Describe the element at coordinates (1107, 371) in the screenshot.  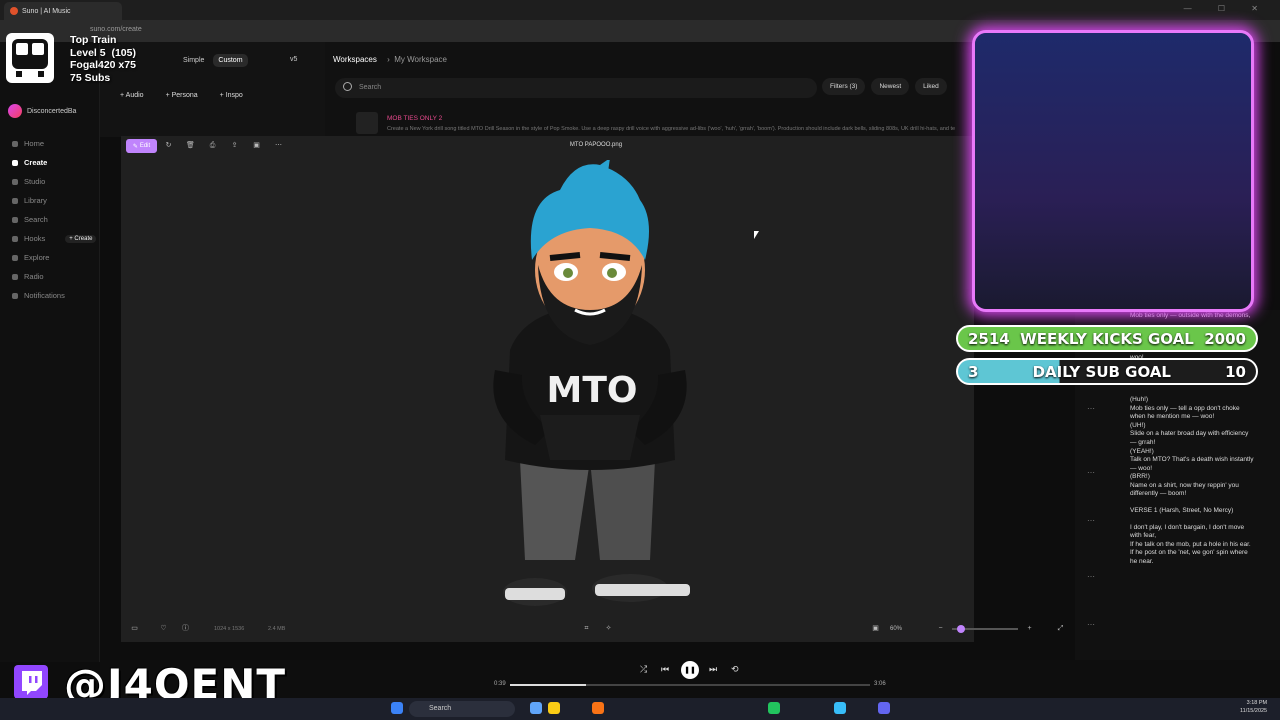
I see `daily-sub-goal: 3 DAILY SUB GOAL 10` at that location.